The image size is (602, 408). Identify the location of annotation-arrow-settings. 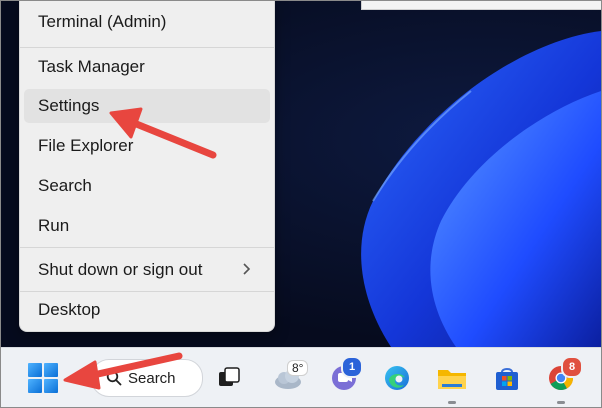
(163, 133).